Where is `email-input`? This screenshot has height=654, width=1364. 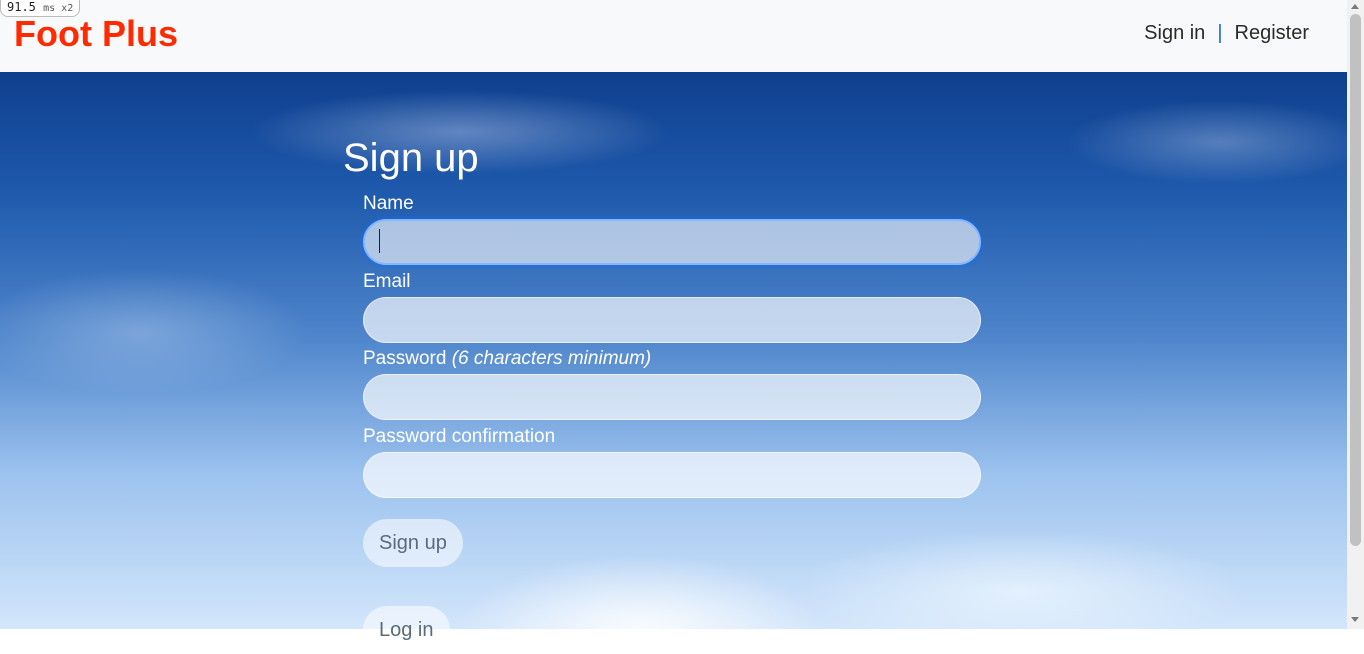
email-input is located at coordinates (672, 320).